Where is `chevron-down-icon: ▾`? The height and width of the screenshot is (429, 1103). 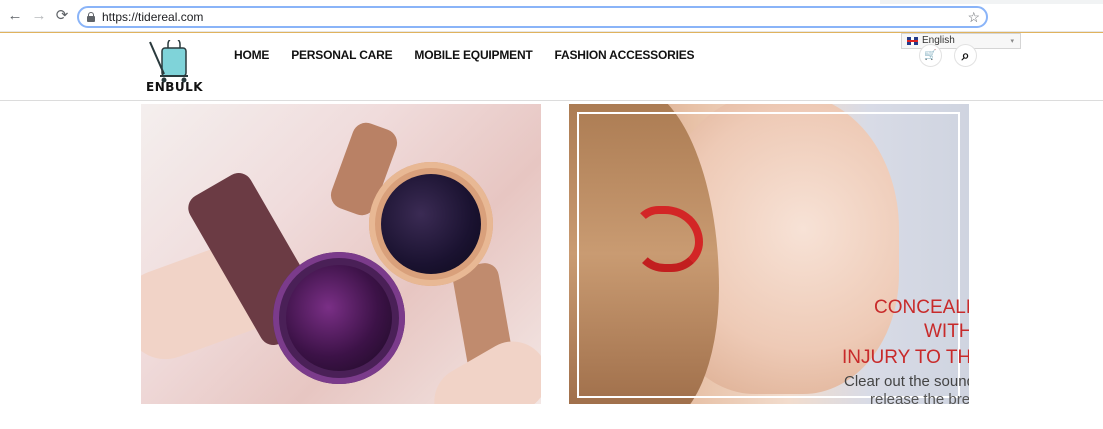
chevron-down-icon: ▾ is located at coordinates (1012, 41).